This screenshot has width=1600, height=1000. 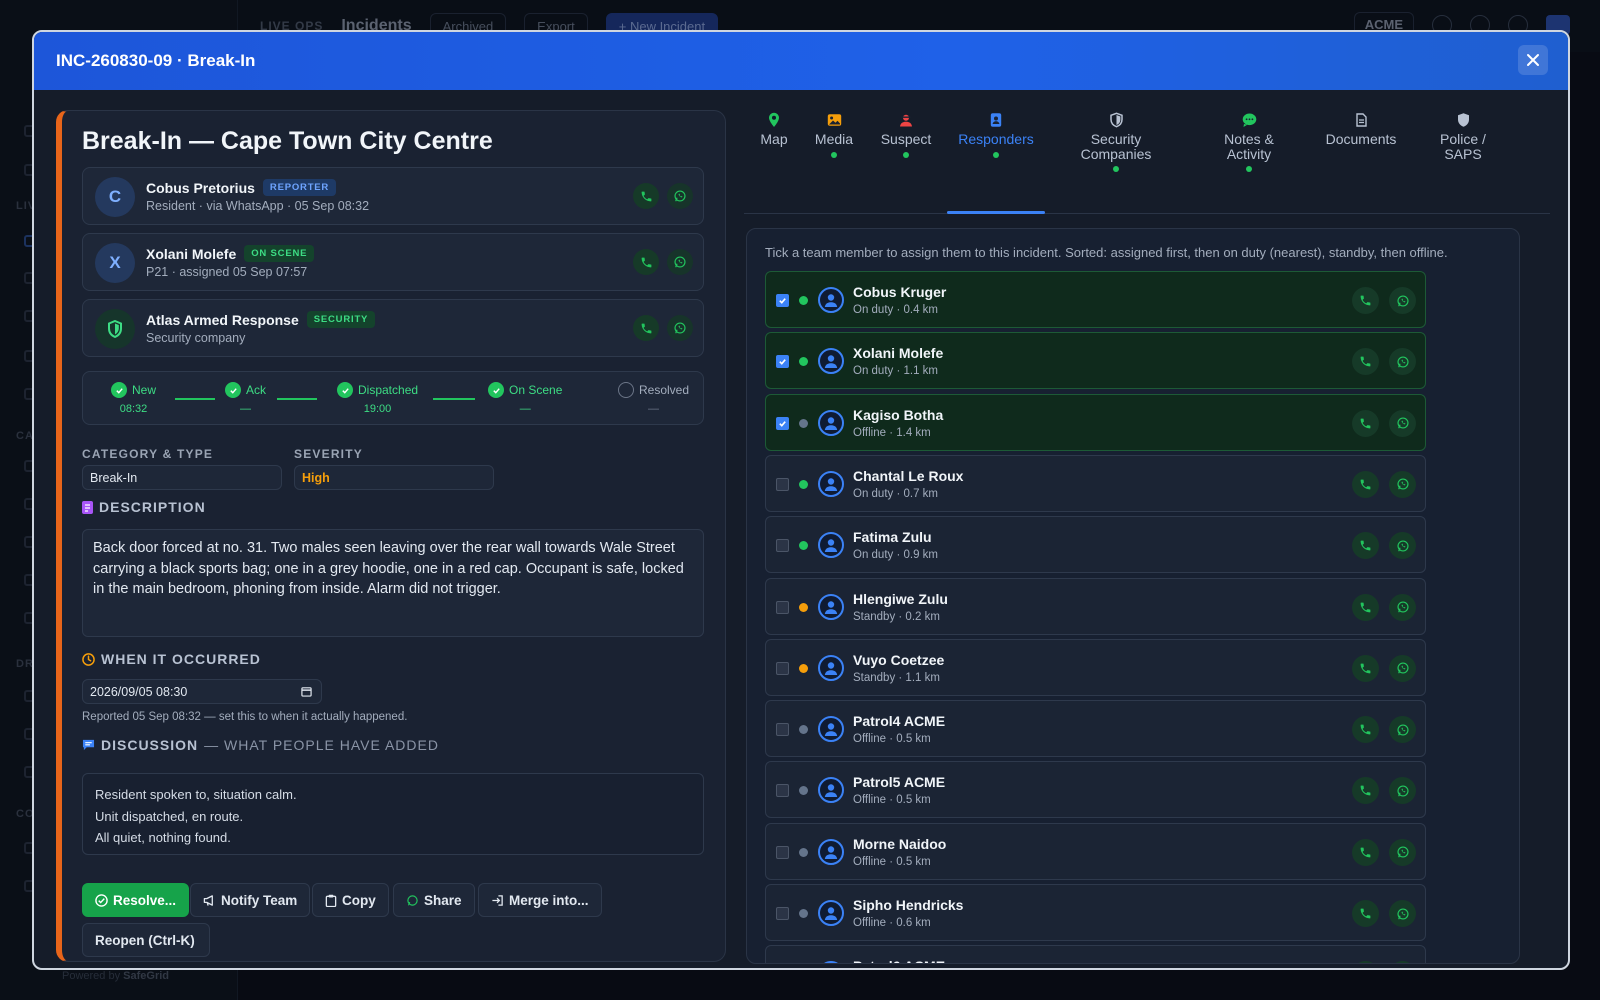 What do you see at coordinates (774, 135) in the screenshot?
I see `tab-map: Map` at bounding box center [774, 135].